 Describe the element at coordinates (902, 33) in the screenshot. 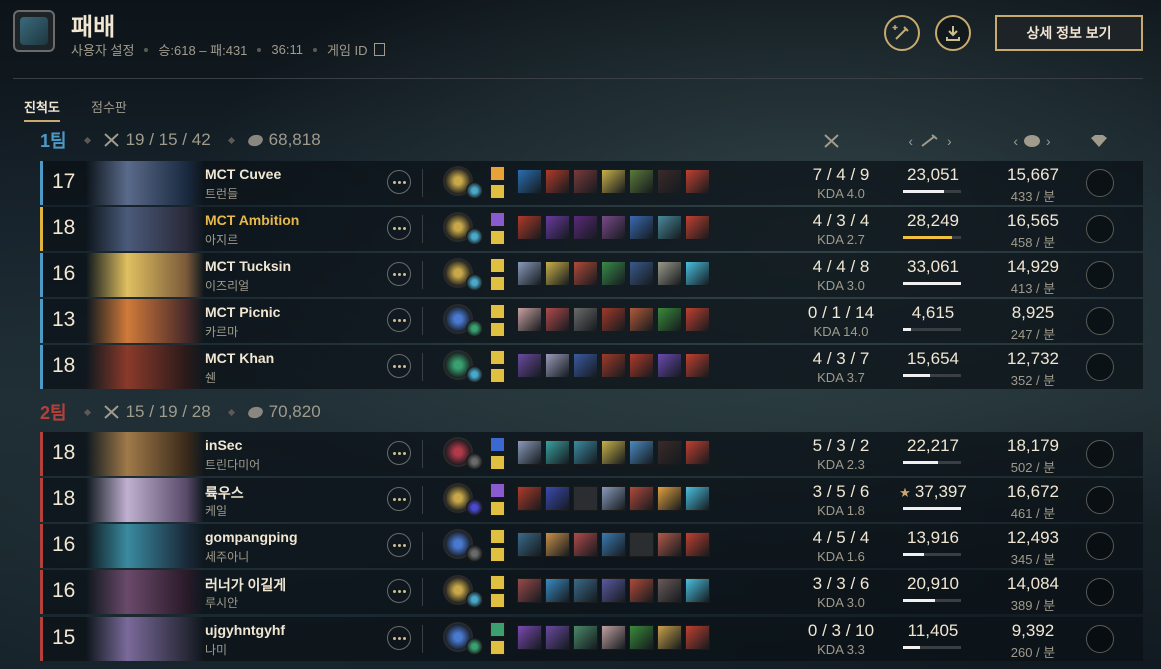

I see `add-champion-button` at that location.